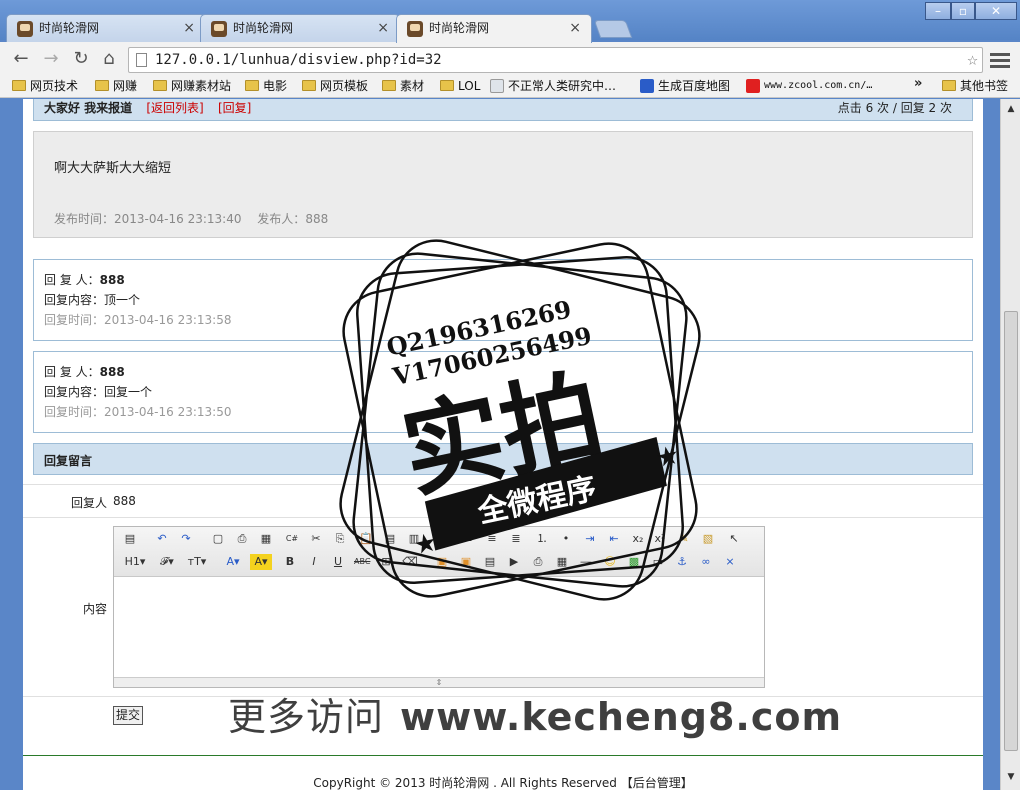  Describe the element at coordinates (1011, 109) in the screenshot. I see `scroll-up-arrow-icon: ▲` at that location.